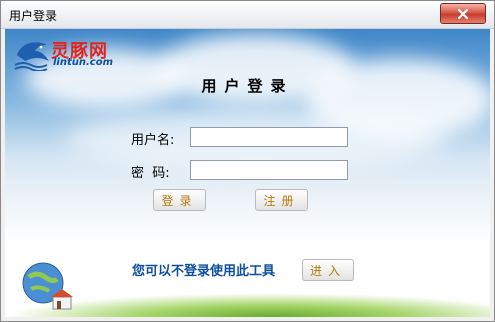  Describe the element at coordinates (78, 53) in the screenshot. I see `site-logo: 灵豚网 lintun.com` at that location.